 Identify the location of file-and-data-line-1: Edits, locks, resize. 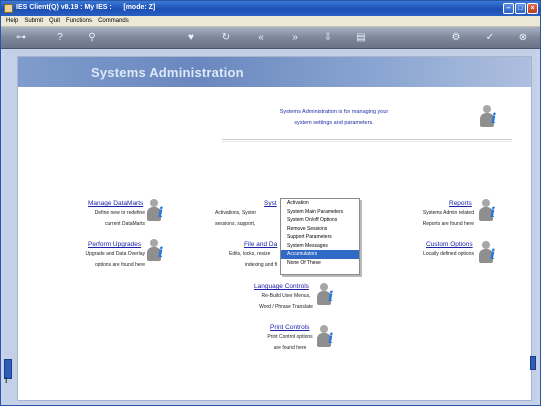
(250, 254).